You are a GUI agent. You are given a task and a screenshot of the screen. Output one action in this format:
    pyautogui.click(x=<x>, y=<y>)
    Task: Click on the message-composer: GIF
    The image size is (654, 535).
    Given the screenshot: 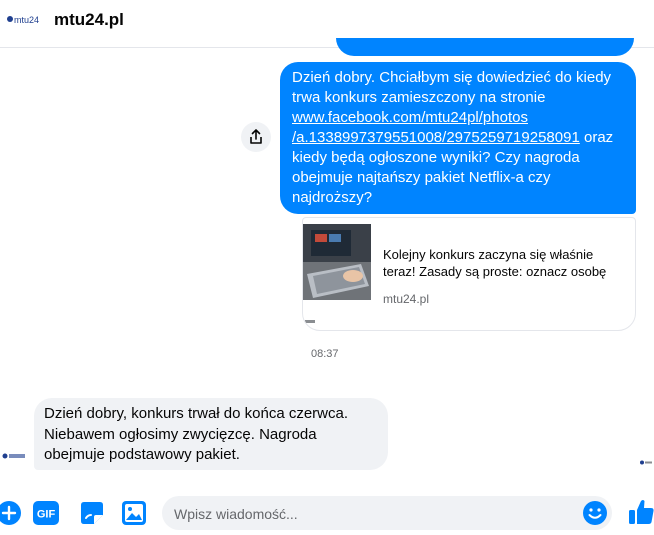 What is the action you would take?
    pyautogui.click(x=327, y=512)
    